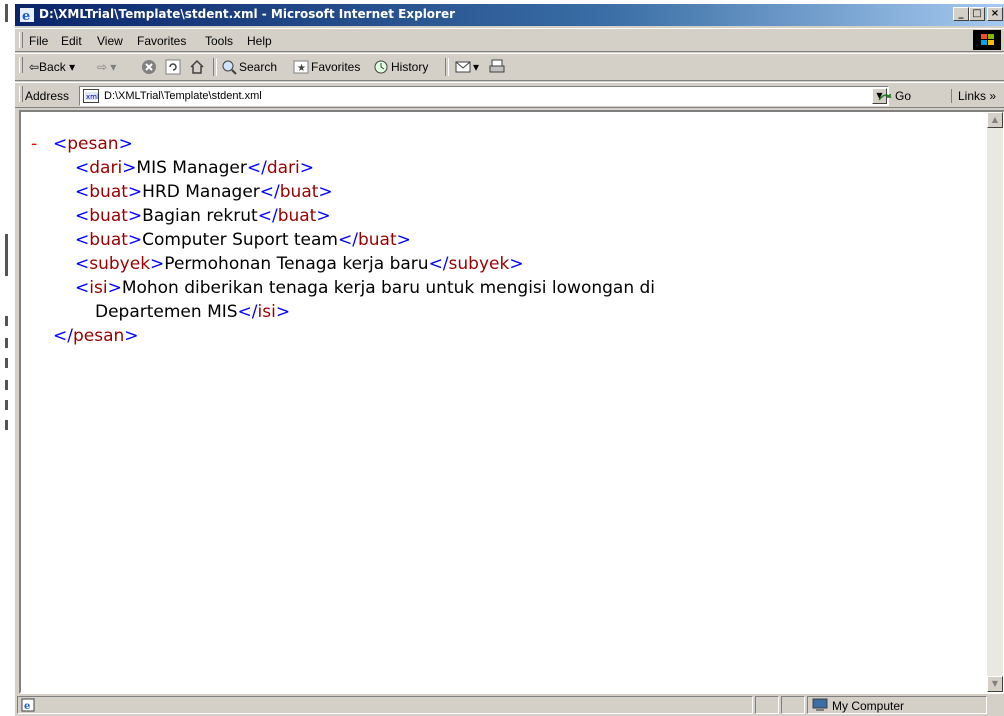 The image size is (1004, 716). What do you see at coordinates (820, 704) in the screenshot?
I see `my-computer-icon` at bounding box center [820, 704].